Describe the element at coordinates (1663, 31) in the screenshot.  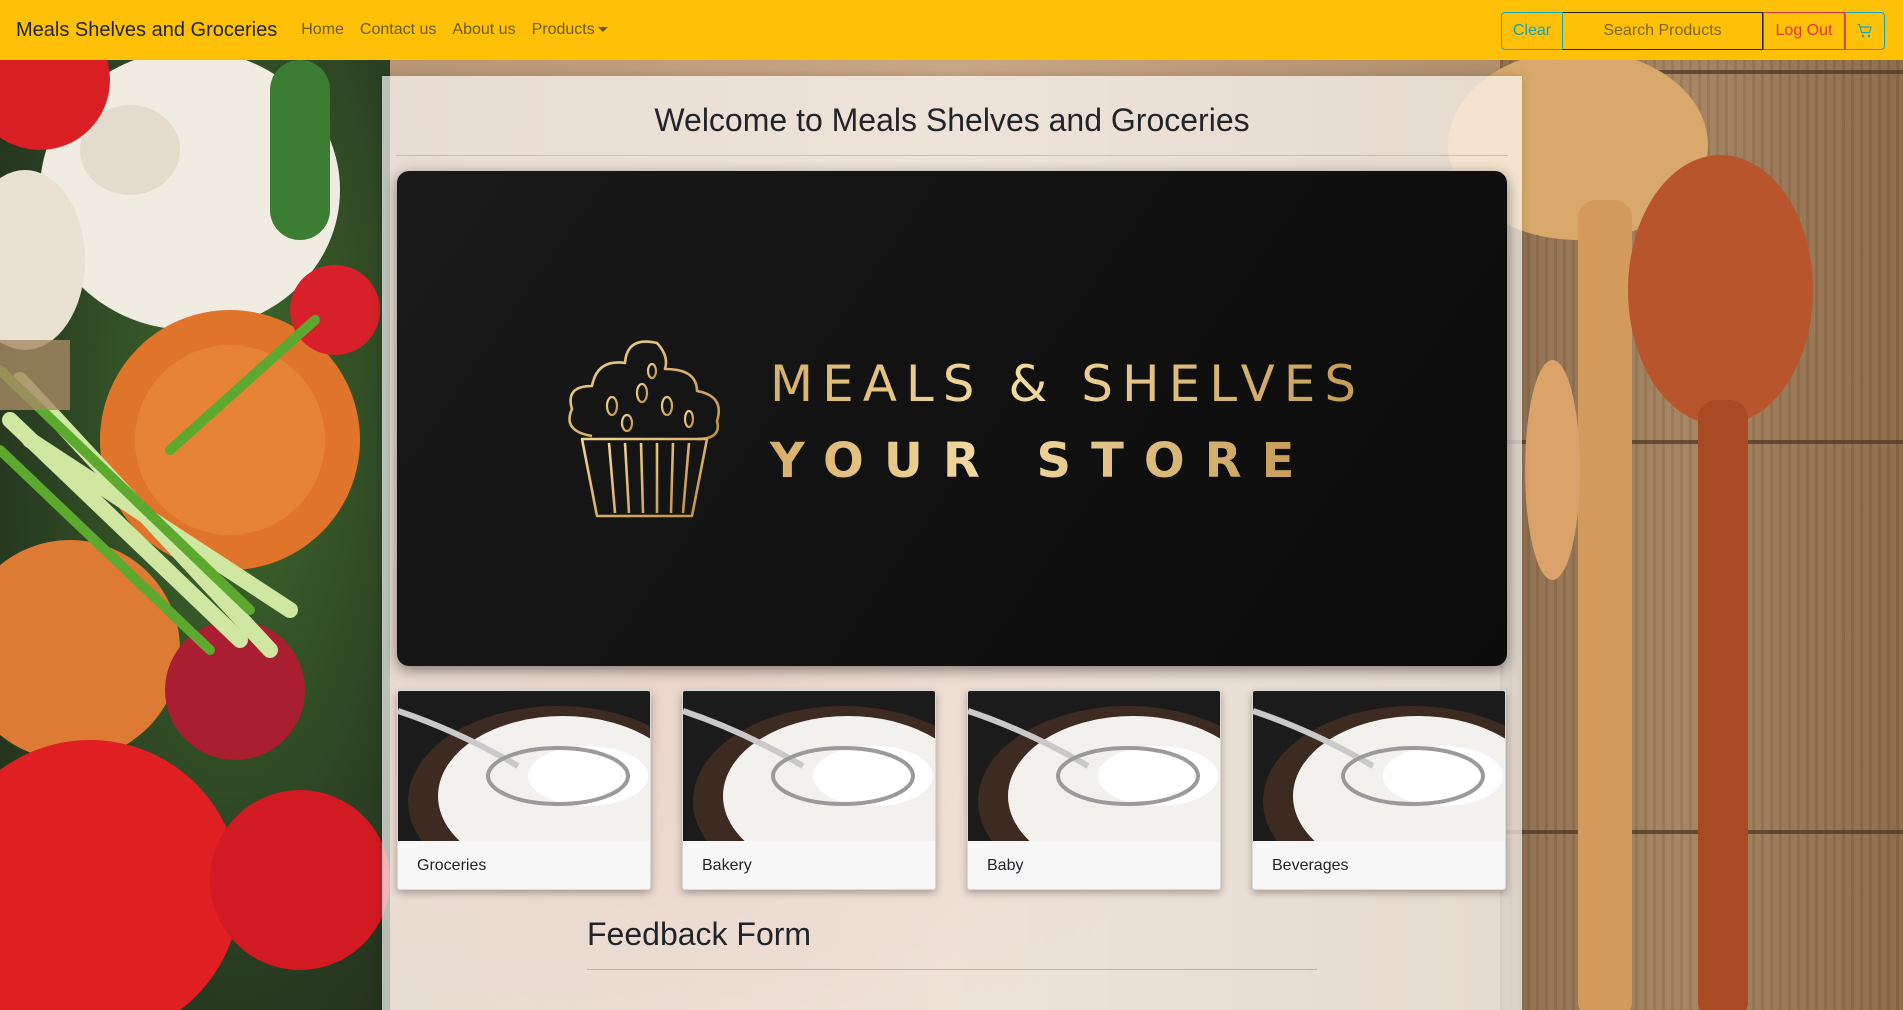
I see `search-input` at that location.